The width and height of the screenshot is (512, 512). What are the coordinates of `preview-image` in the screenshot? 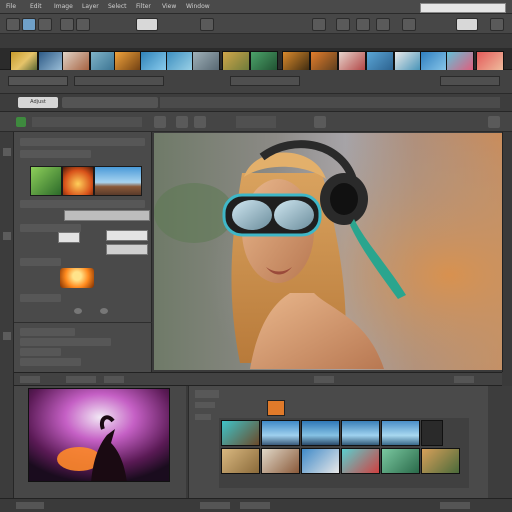 It's located at (99, 435).